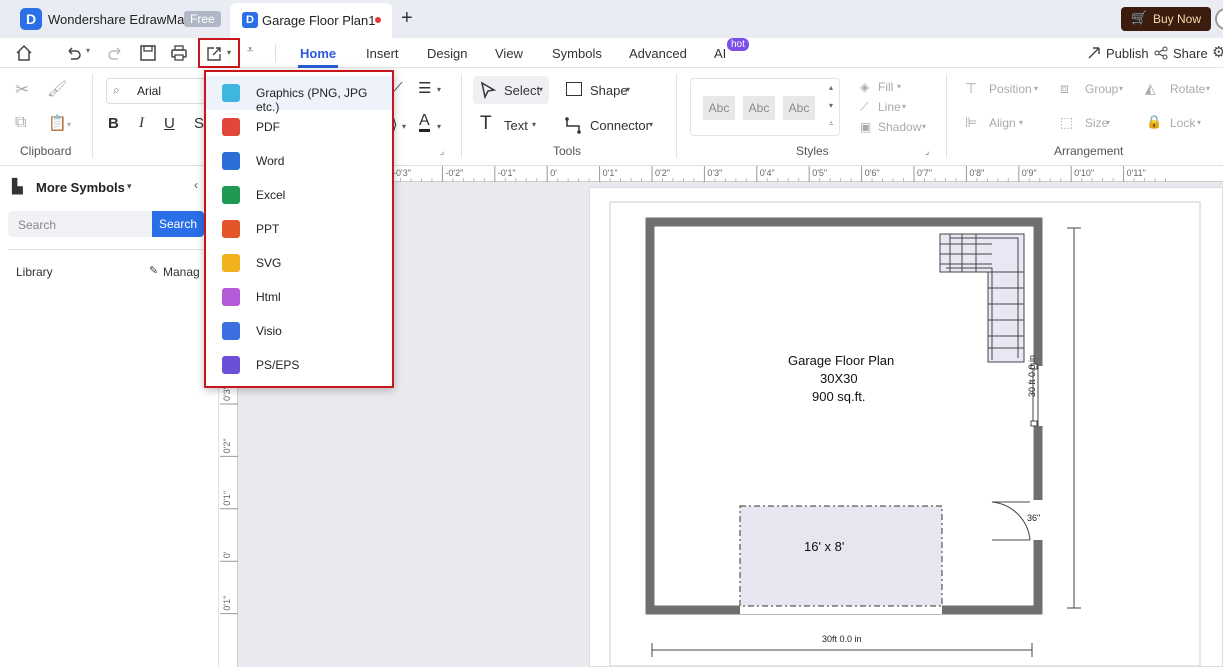 This screenshot has width=1223, height=667. Describe the element at coordinates (250, 50) in the screenshot. I see `more-quick-access-icon: ⩡` at that location.